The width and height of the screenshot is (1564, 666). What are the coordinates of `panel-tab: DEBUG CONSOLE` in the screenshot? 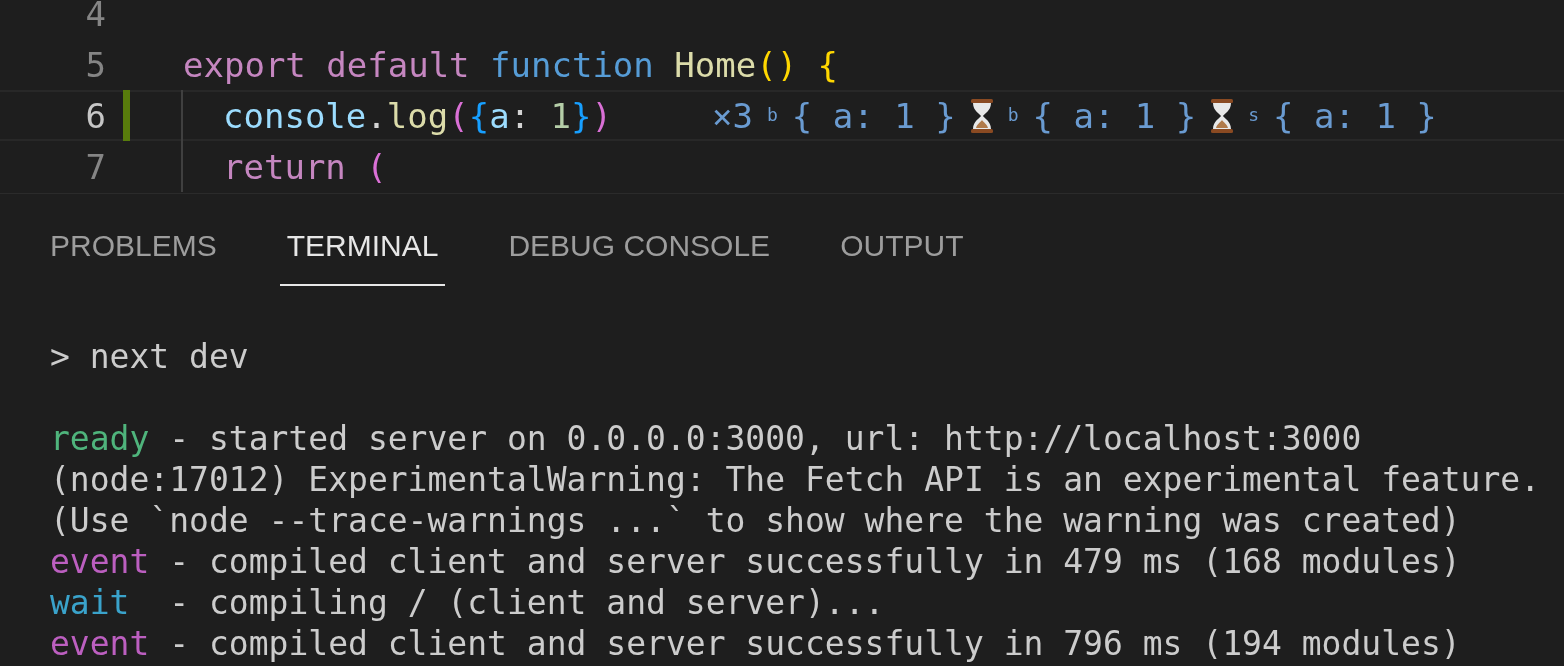 It's located at (639, 240).